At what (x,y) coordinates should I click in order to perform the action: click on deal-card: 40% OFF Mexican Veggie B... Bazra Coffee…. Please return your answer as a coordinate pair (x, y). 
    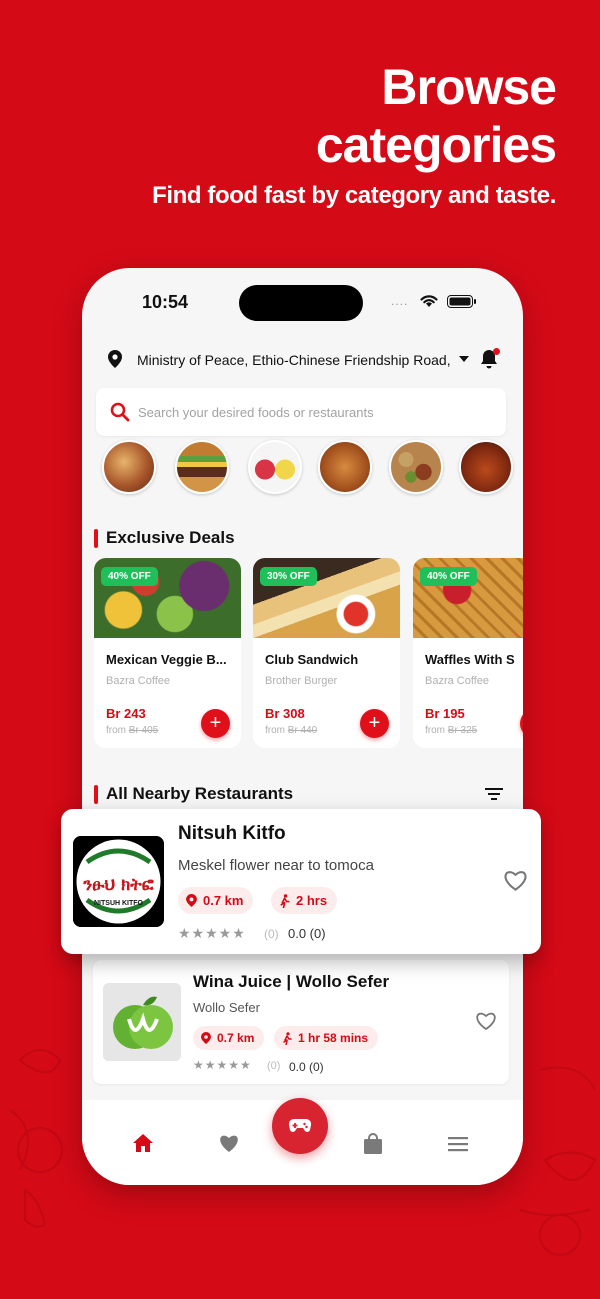
    Looking at the image, I should click on (167, 653).